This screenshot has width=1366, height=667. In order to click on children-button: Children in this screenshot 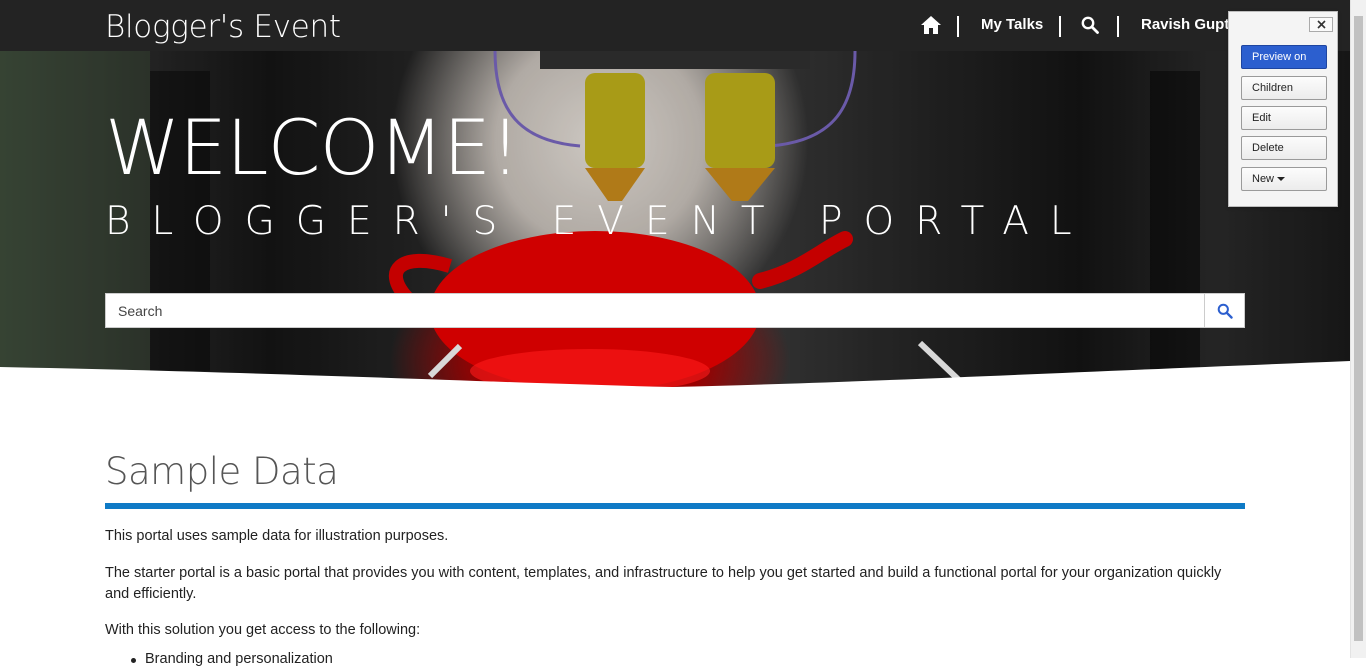, I will do `click(1284, 88)`.